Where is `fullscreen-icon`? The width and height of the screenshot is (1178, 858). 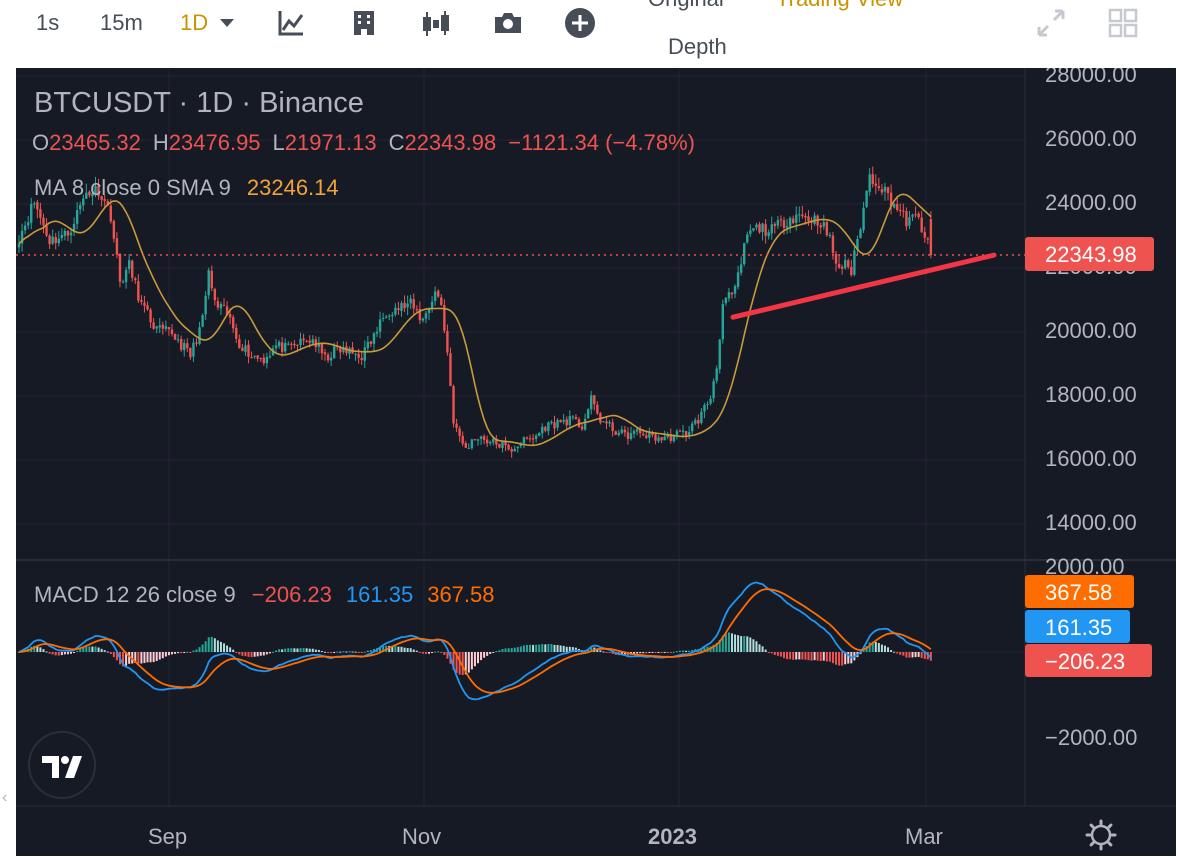 fullscreen-icon is located at coordinates (1051, 23).